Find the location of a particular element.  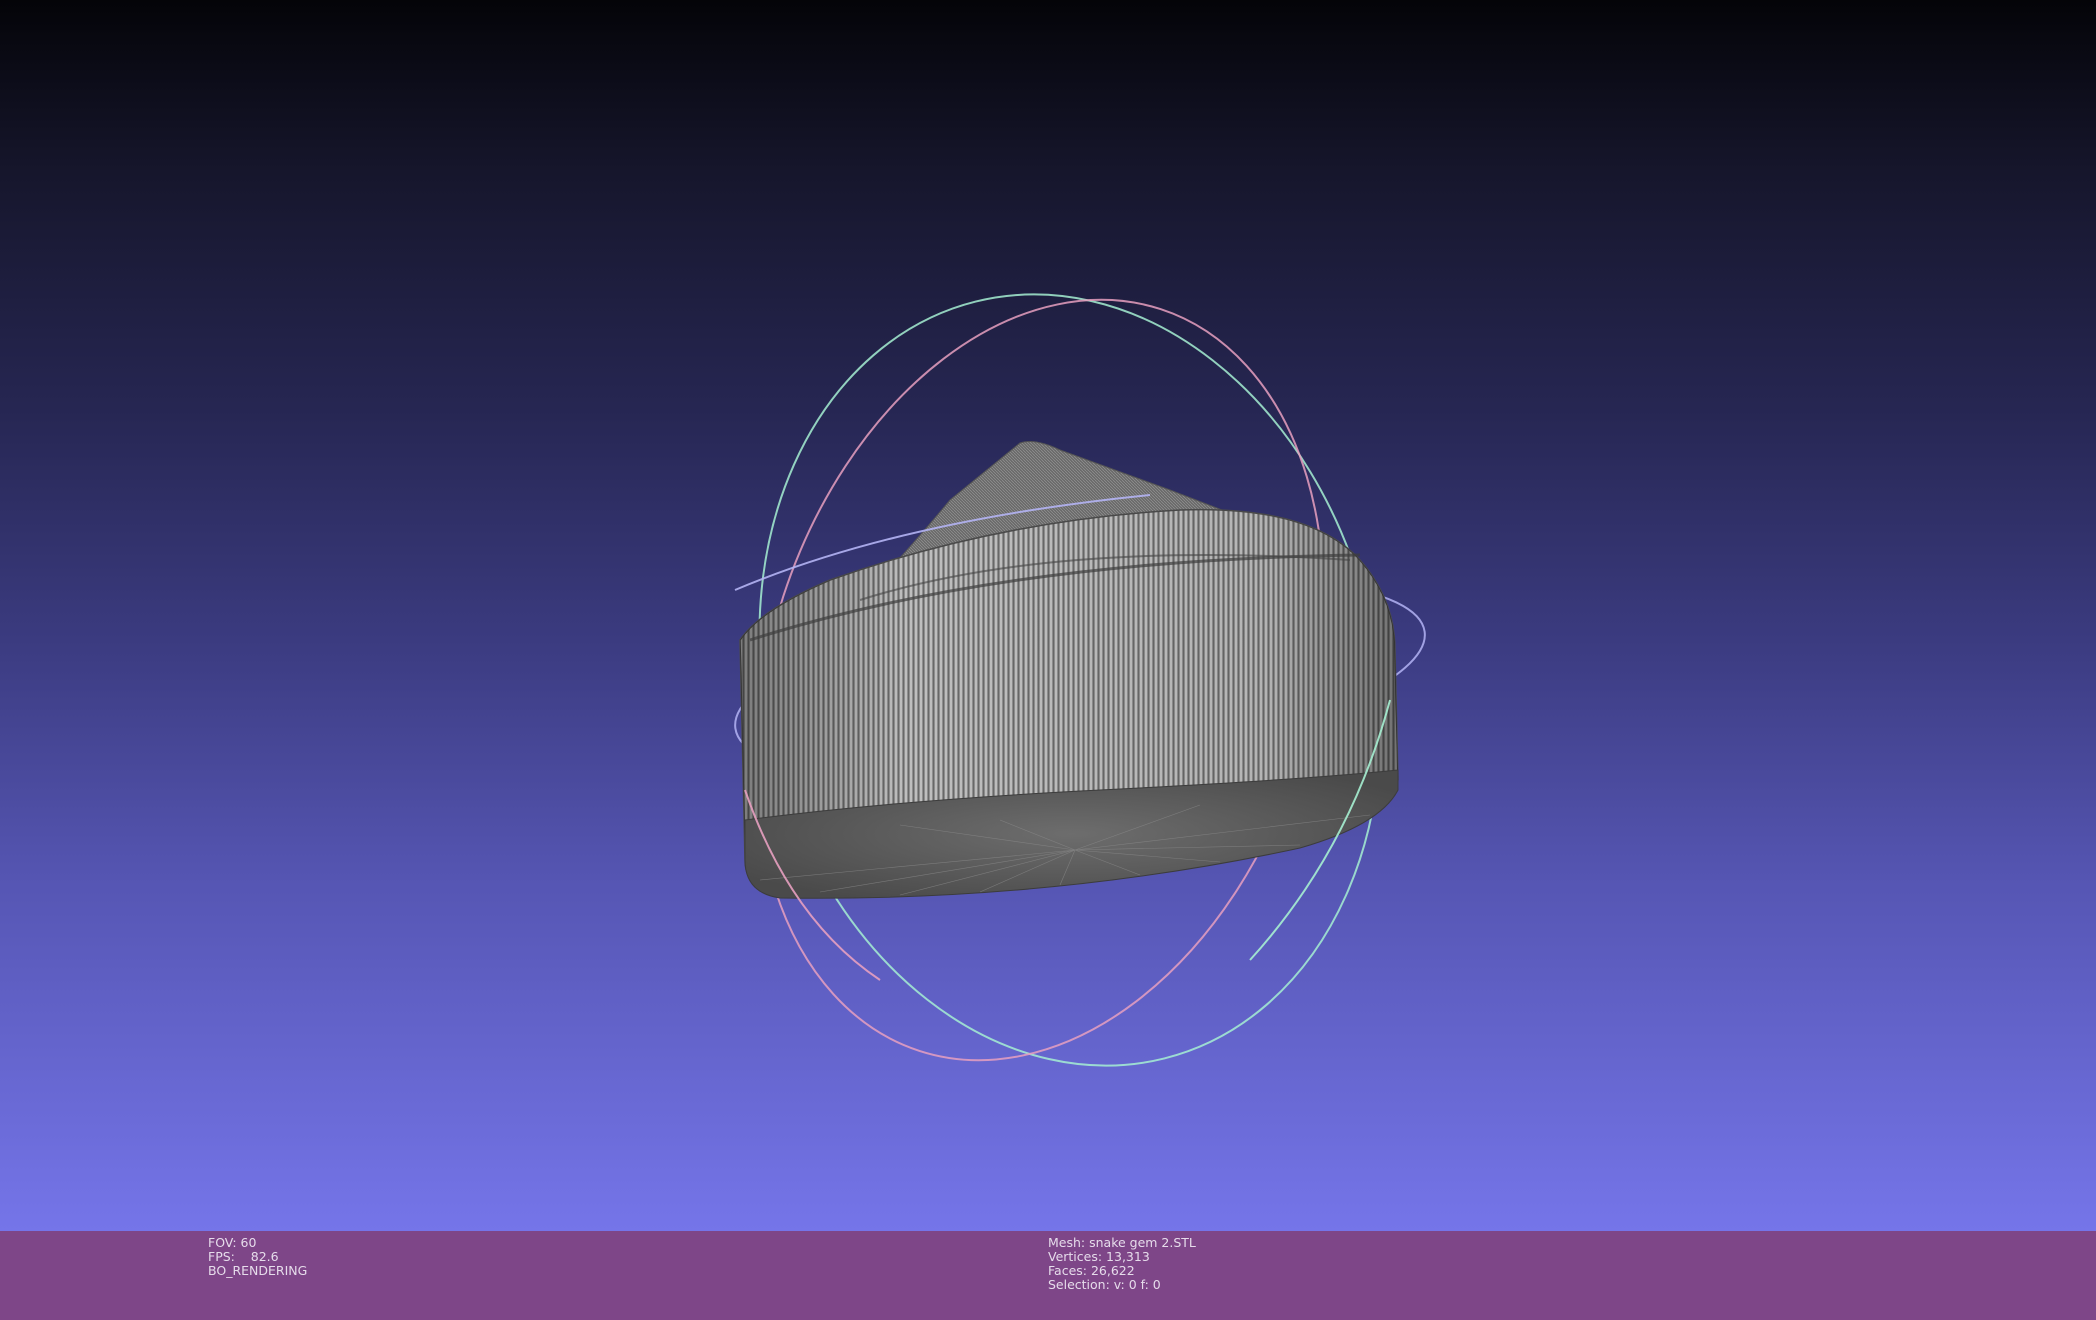

mesh-model is located at coordinates (1069, 670).